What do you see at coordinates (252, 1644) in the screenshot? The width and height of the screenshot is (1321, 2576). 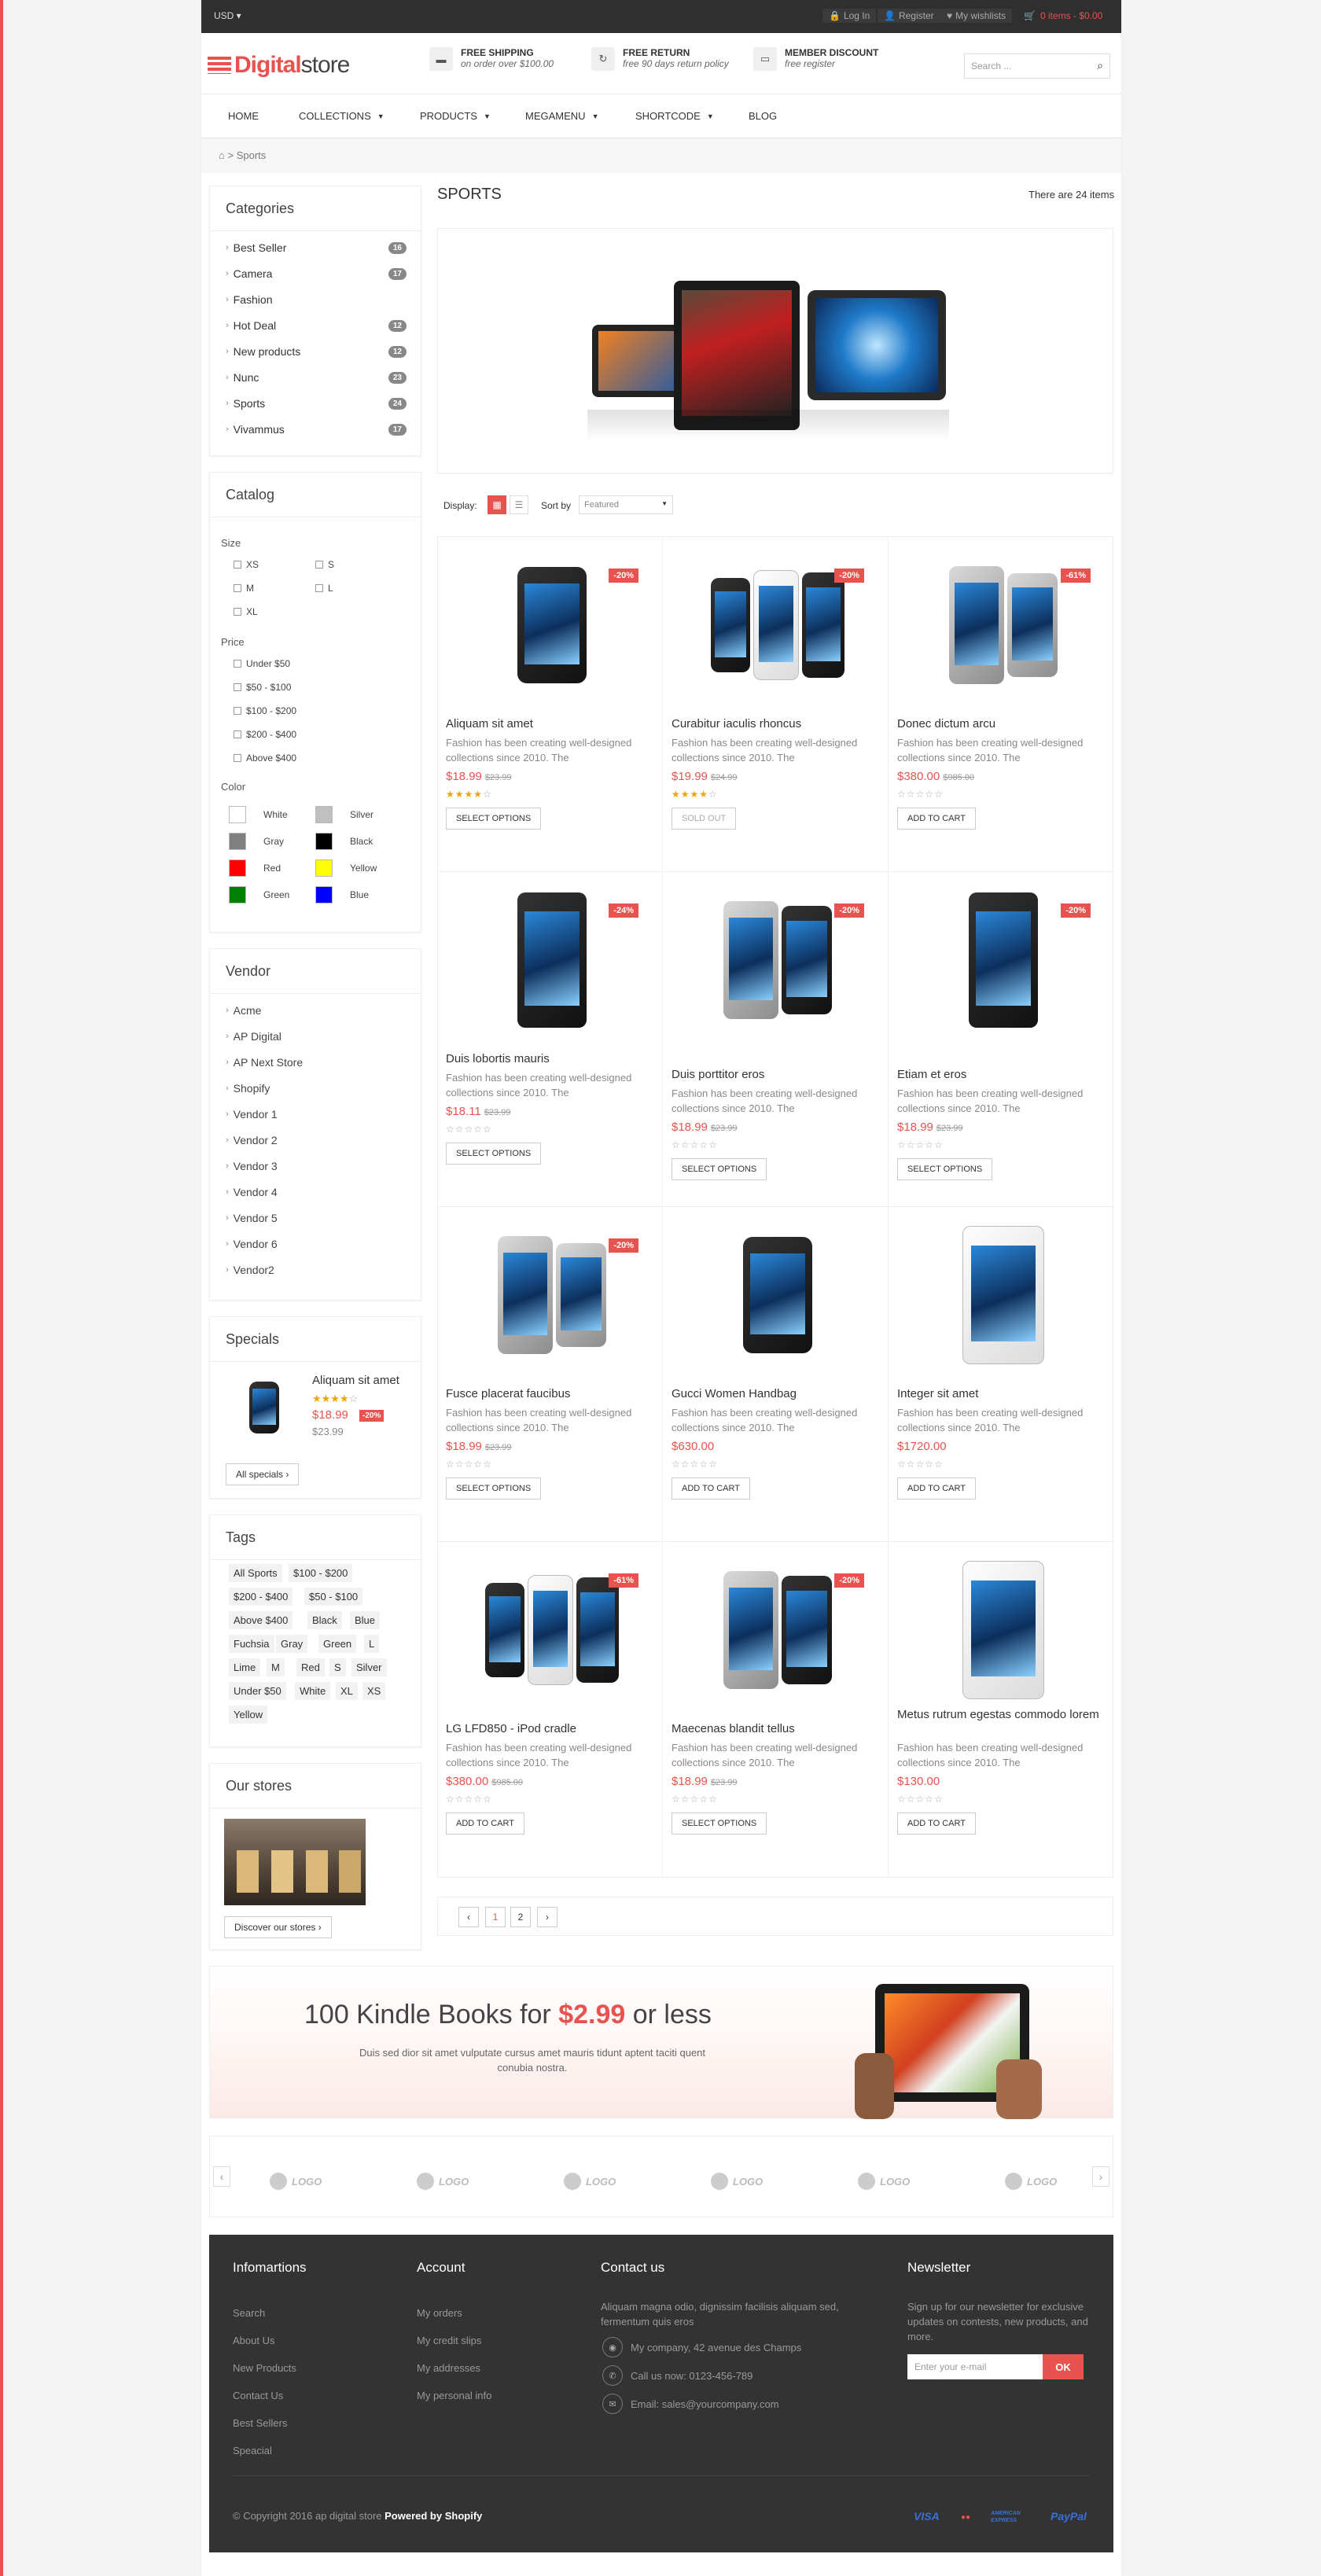 I see `tag-item: Fuchsia` at bounding box center [252, 1644].